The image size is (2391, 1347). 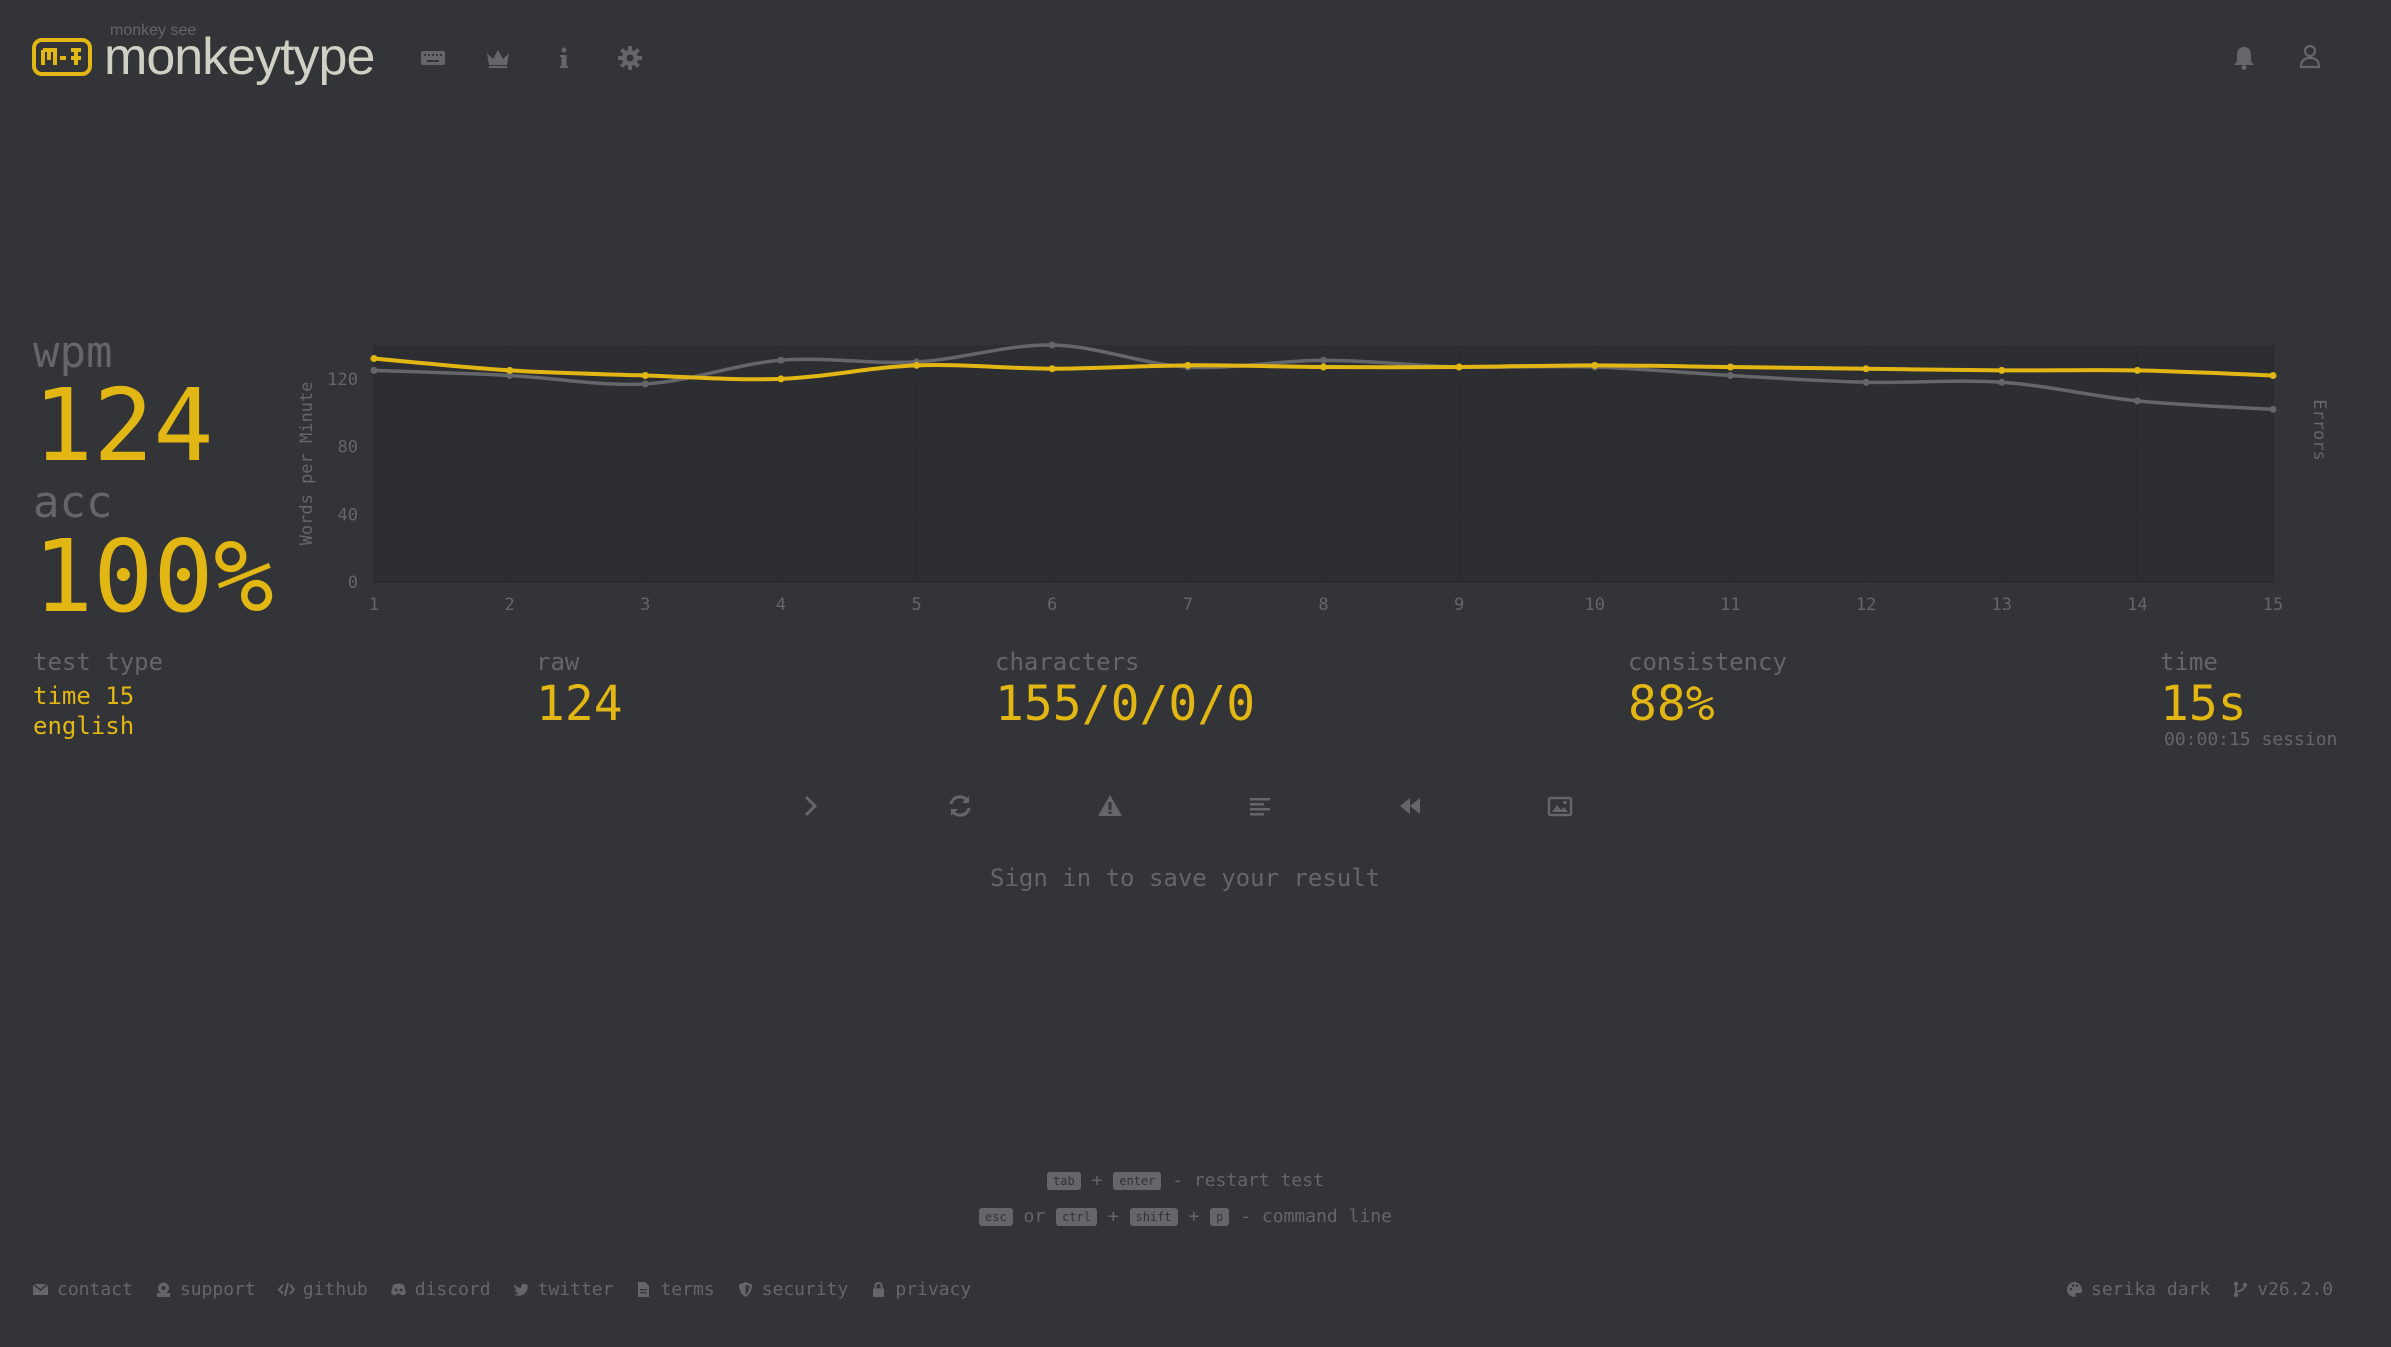 I want to click on x-tick-label: 14, so click(x=2137, y=605).